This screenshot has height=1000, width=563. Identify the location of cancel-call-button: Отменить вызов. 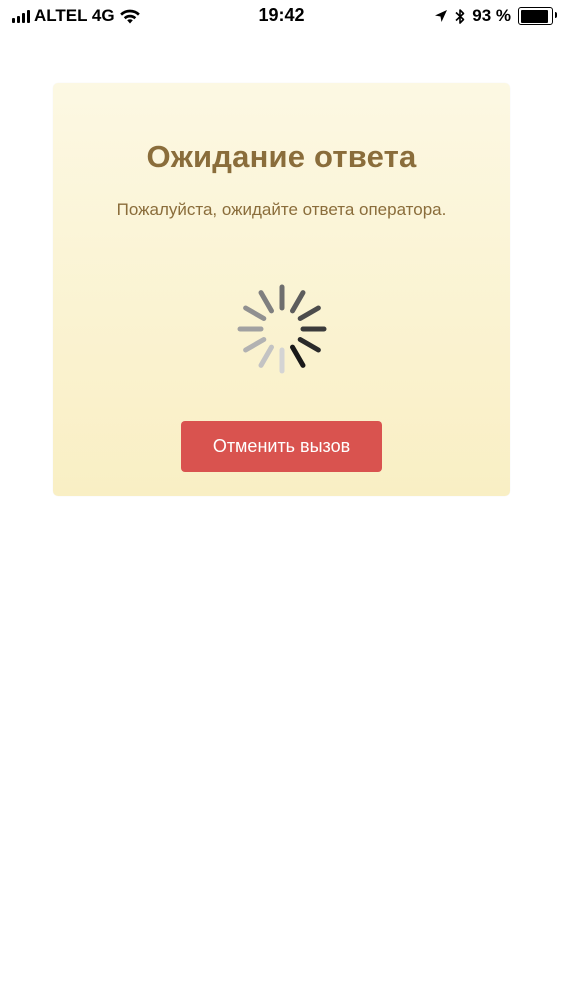
(281, 446).